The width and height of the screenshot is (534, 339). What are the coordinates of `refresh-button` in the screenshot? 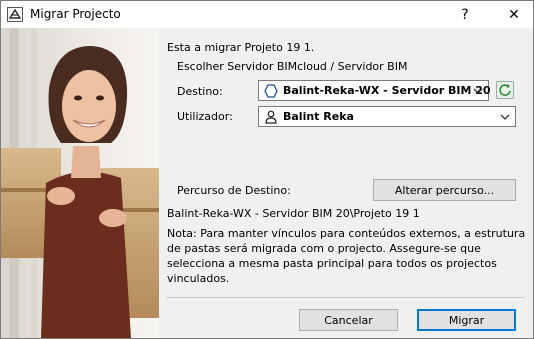 It's located at (505, 90).